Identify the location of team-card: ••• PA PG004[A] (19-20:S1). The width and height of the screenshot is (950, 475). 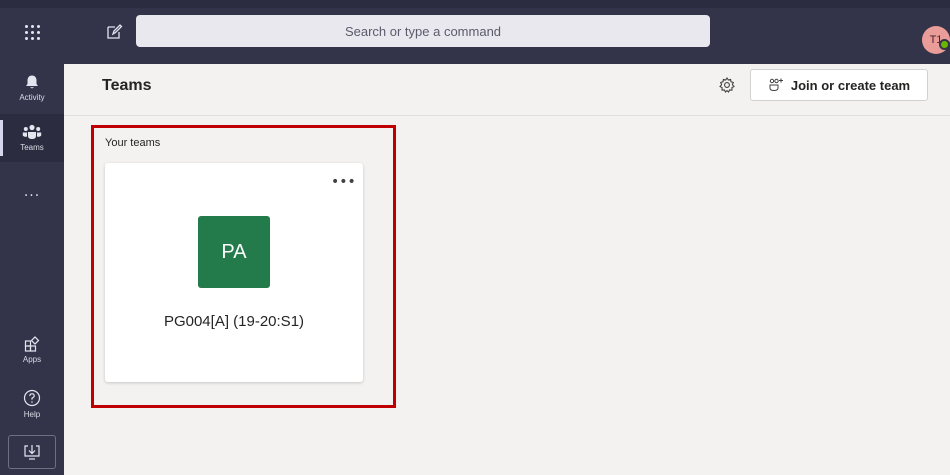
(234, 272).